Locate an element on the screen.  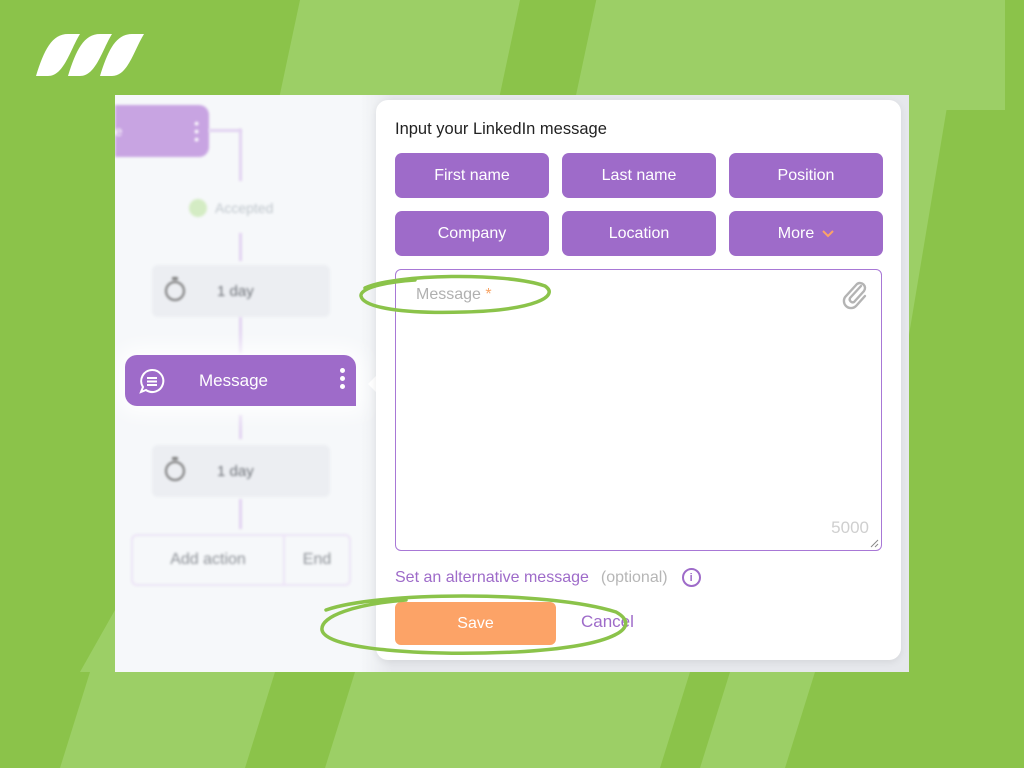
chip-label: Company is located at coordinates (472, 233).